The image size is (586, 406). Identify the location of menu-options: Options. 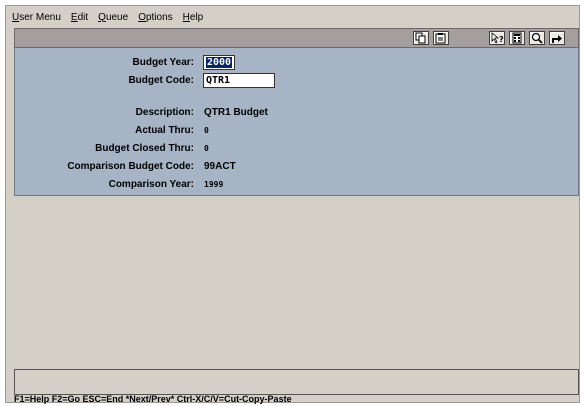
(155, 17).